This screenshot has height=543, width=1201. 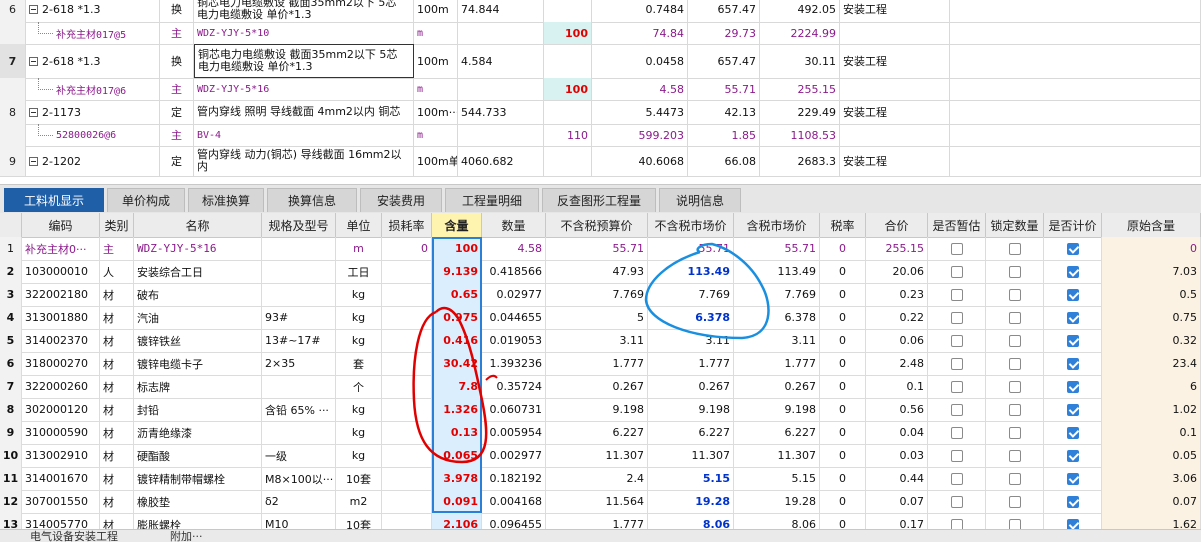 I want to click on cell-mkt_tax: 11.307, so click(x=777, y=455).